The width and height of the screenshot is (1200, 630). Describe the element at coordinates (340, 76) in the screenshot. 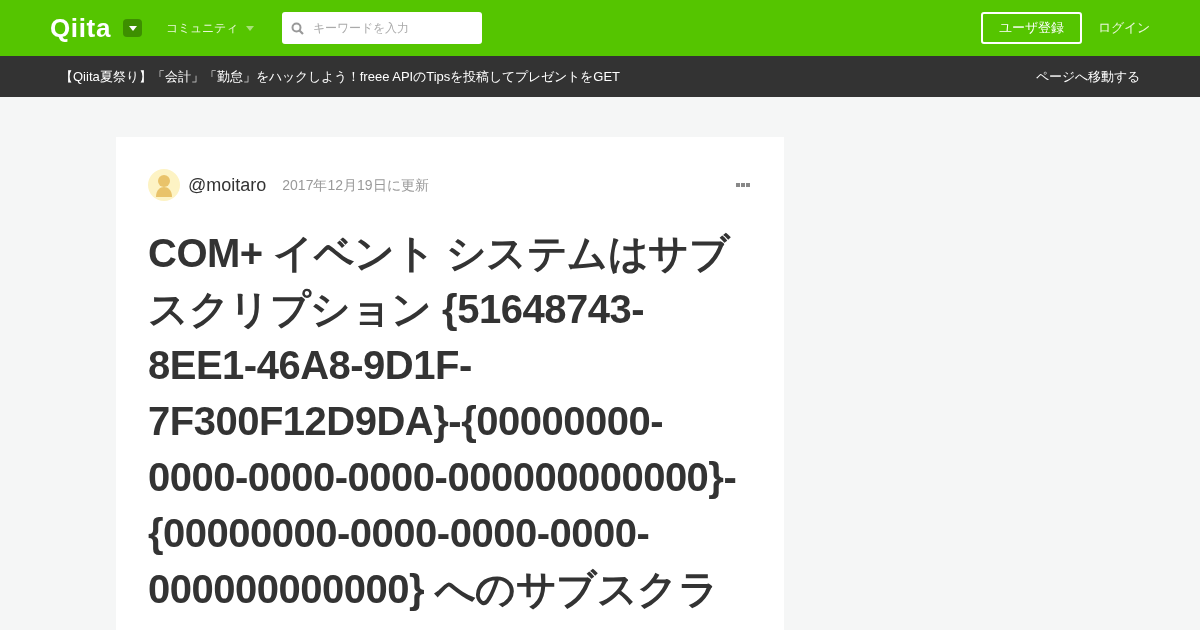

I see `announcement-text: 【Qiita夏祭り】「会計」「勤怠」をハックしよう！freee APIのTipsを投稿してプレゼントをGET` at that location.